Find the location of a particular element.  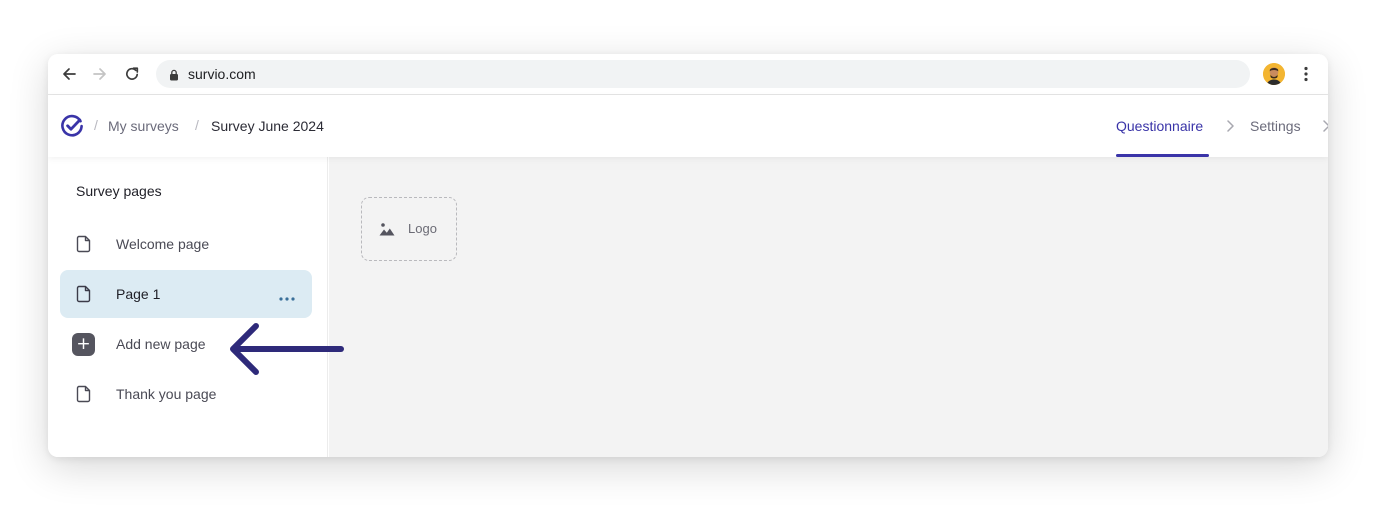

address-bar: survio.com is located at coordinates (703, 74).